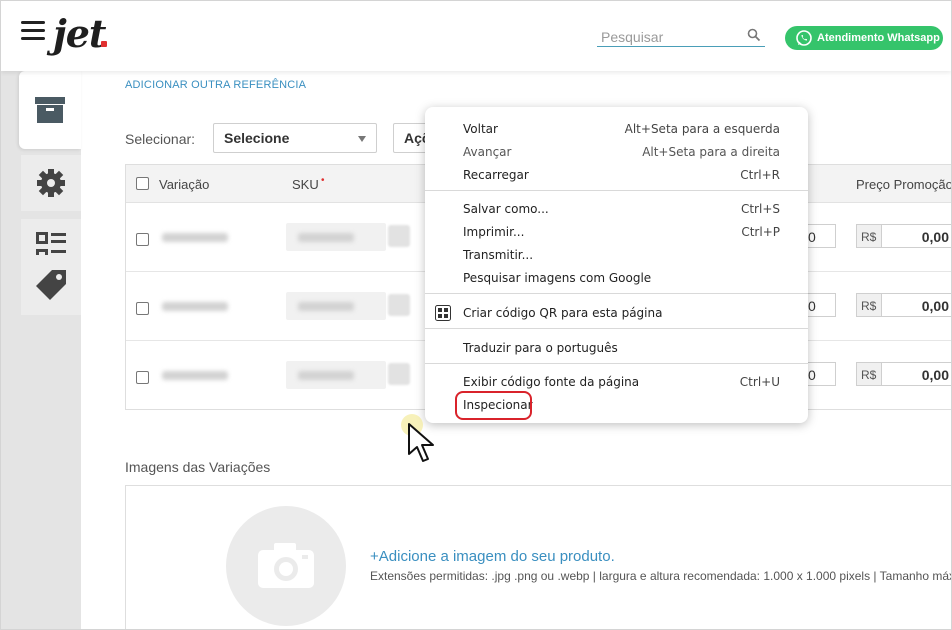  I want to click on whatsapp-label: Atendimento Whatsapp, so click(878, 38).